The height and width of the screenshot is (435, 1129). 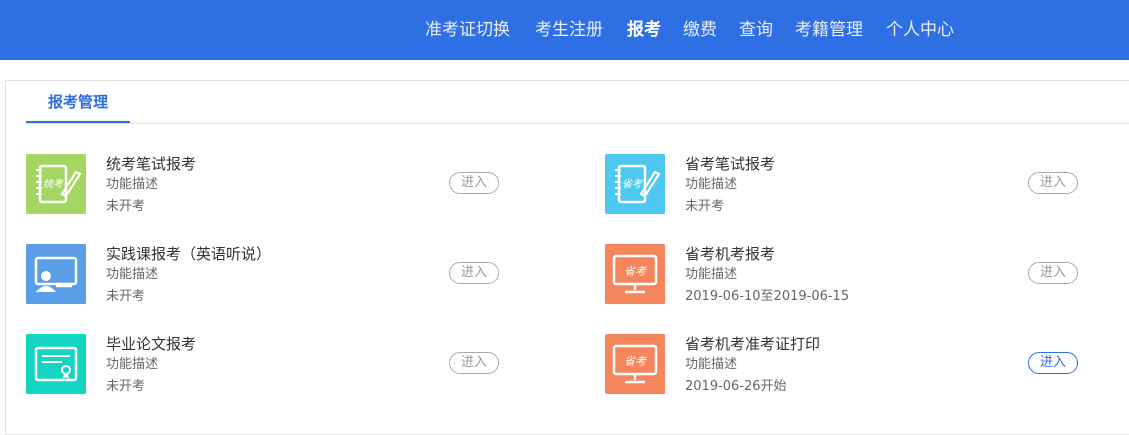 I want to click on list-item: 省考 省考机考准考证打印 功能描述 2019-06-26开始 进入, so click(x=845, y=365).